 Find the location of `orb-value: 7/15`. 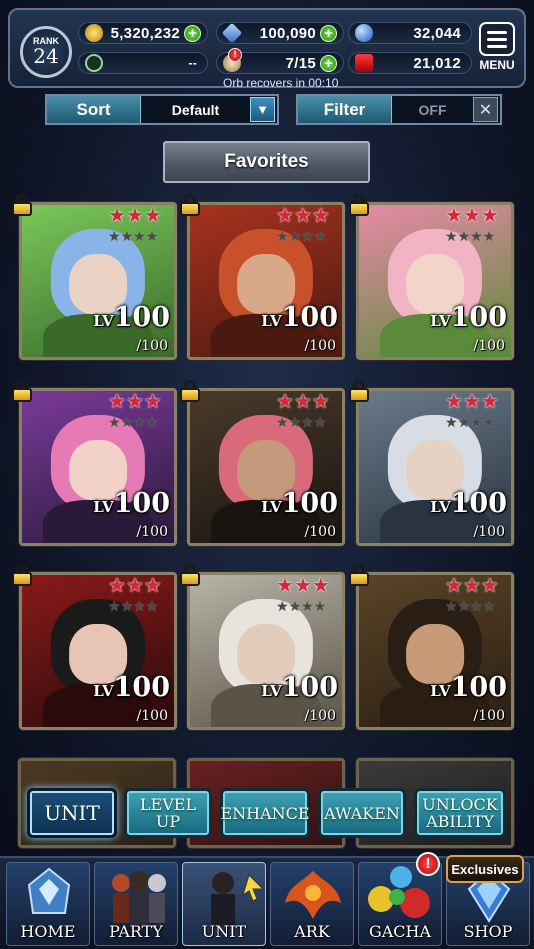

orb-value: 7/15 is located at coordinates (300, 63).